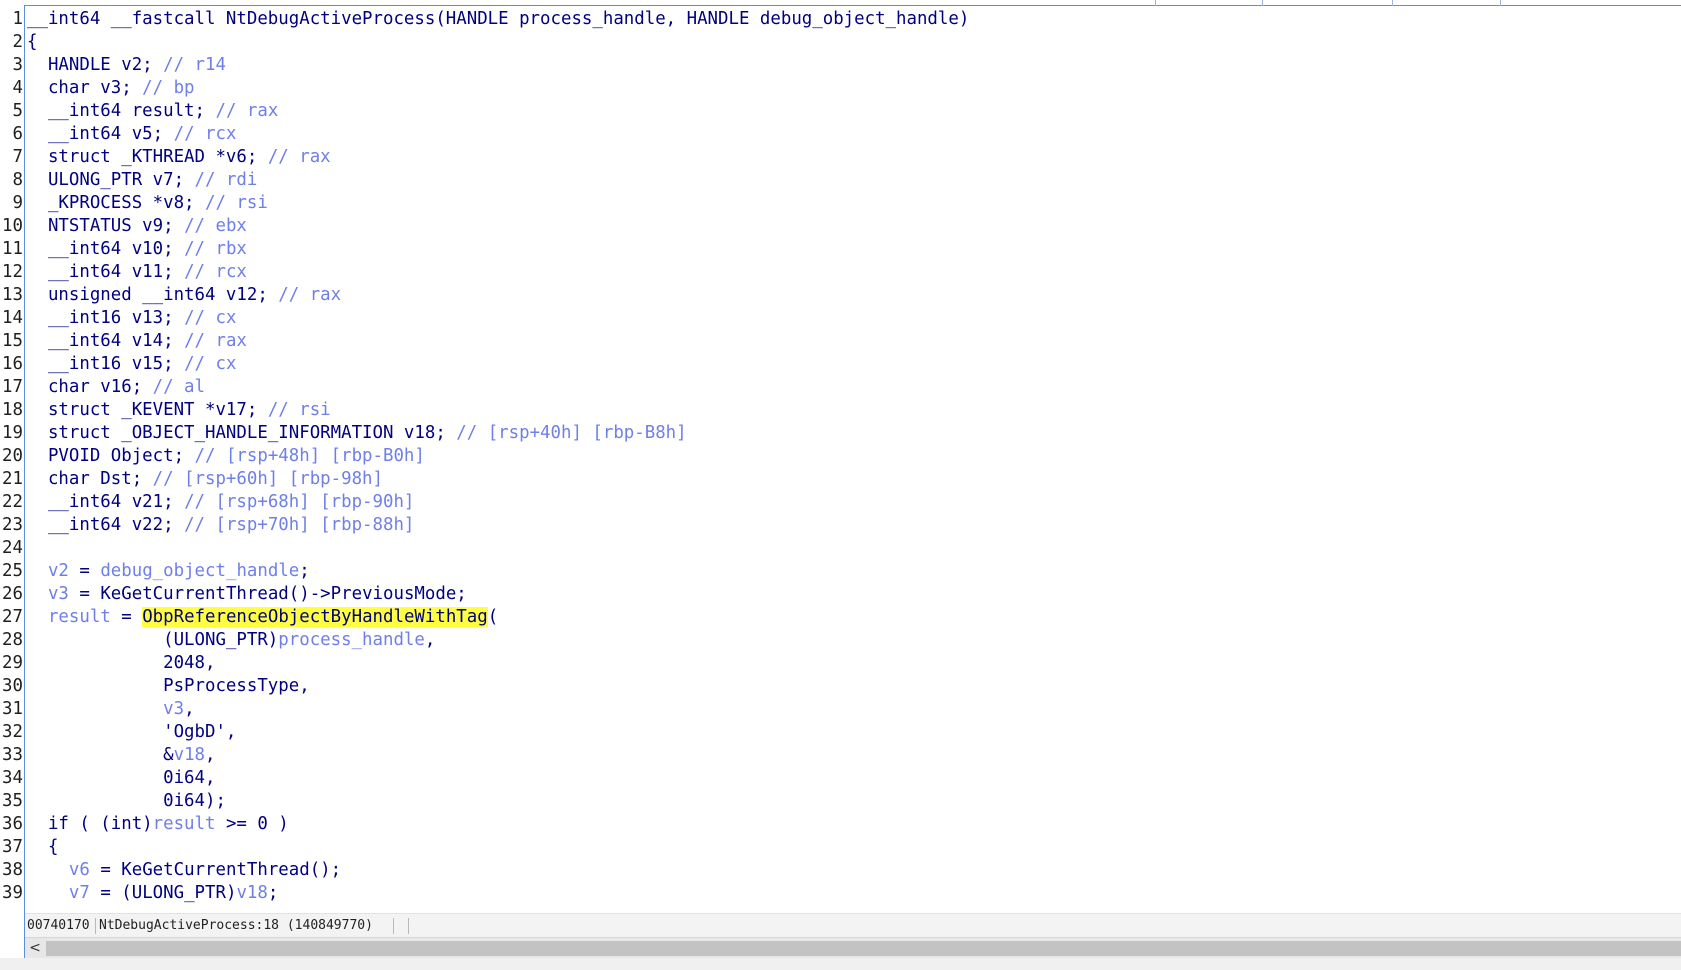 This screenshot has width=1681, height=970. What do you see at coordinates (840, 157) in the screenshot?
I see `code-line: 7 struct _KTHREAD *v6; // rax` at bounding box center [840, 157].